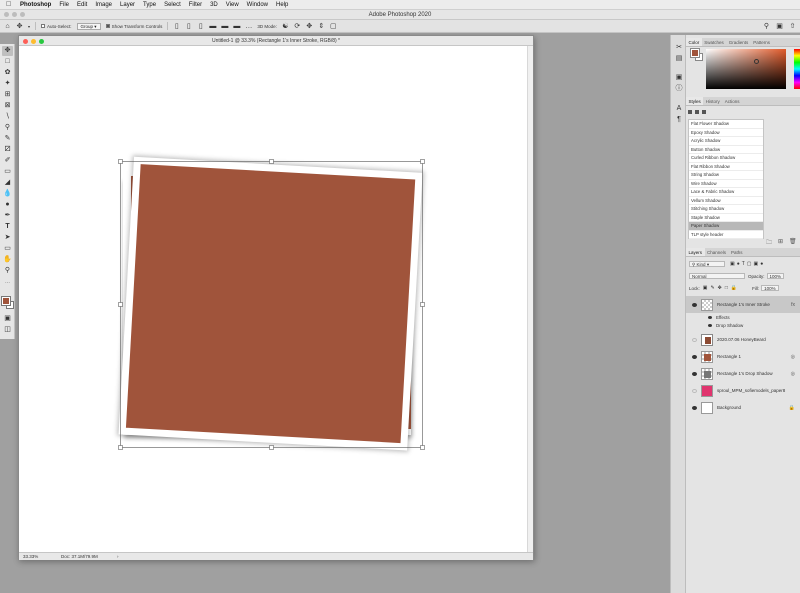 This screenshot has width=800, height=593. I want to click on 3d-scale-icon: ▢, so click(333, 26).